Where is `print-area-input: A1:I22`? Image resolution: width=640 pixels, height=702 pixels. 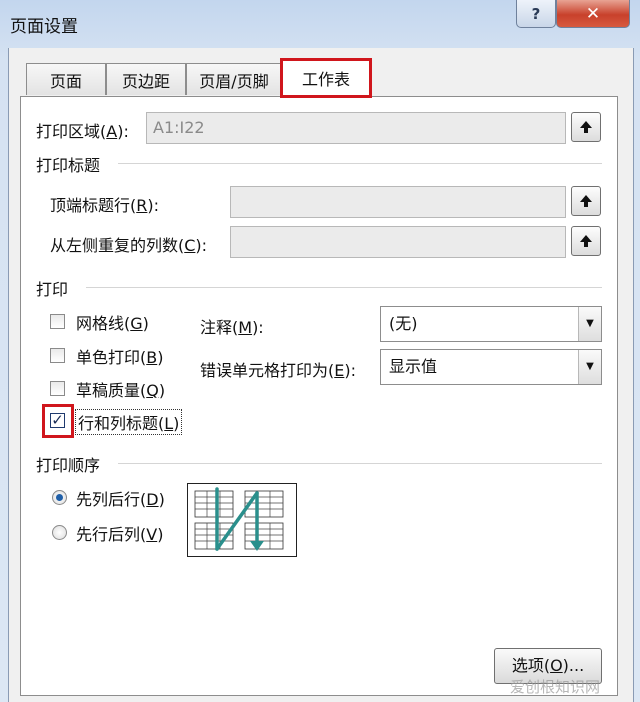 print-area-input: A1:I22 is located at coordinates (356, 128).